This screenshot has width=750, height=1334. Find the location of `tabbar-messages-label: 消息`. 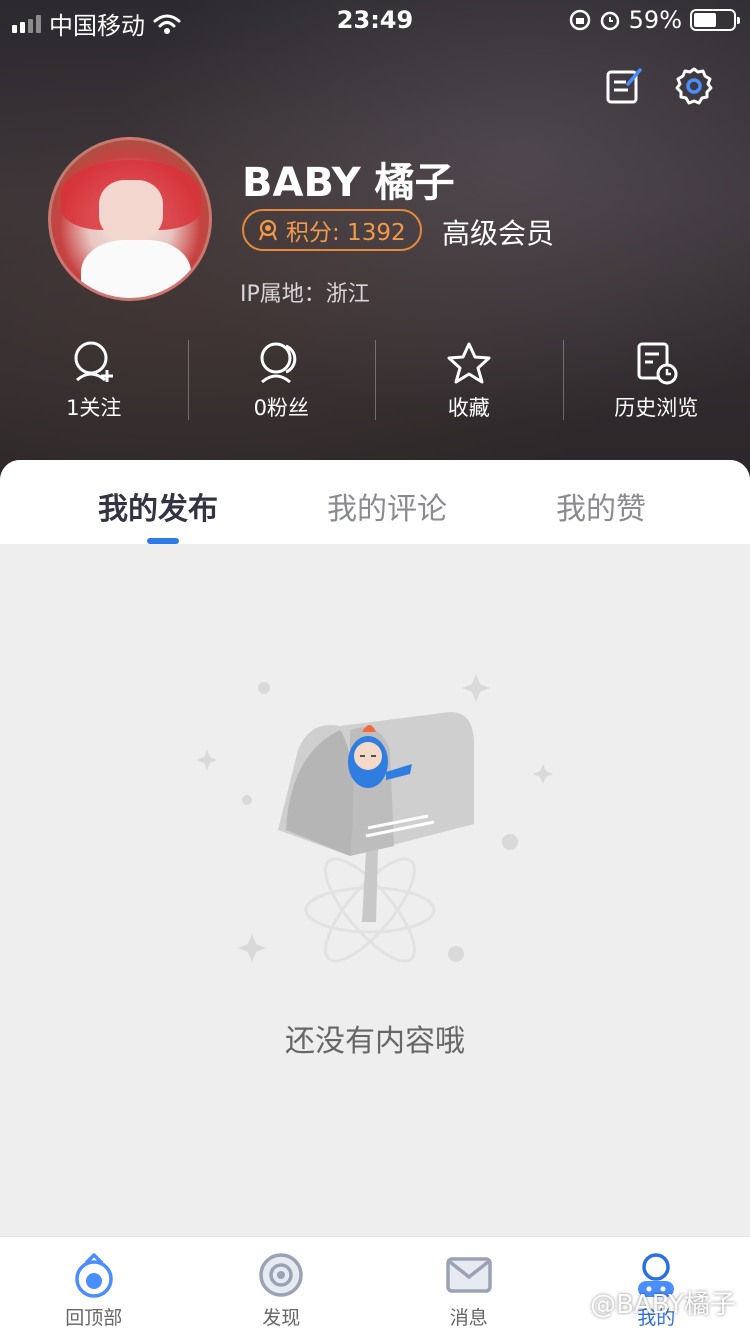

tabbar-messages-label: 消息 is located at coordinates (468, 1318).